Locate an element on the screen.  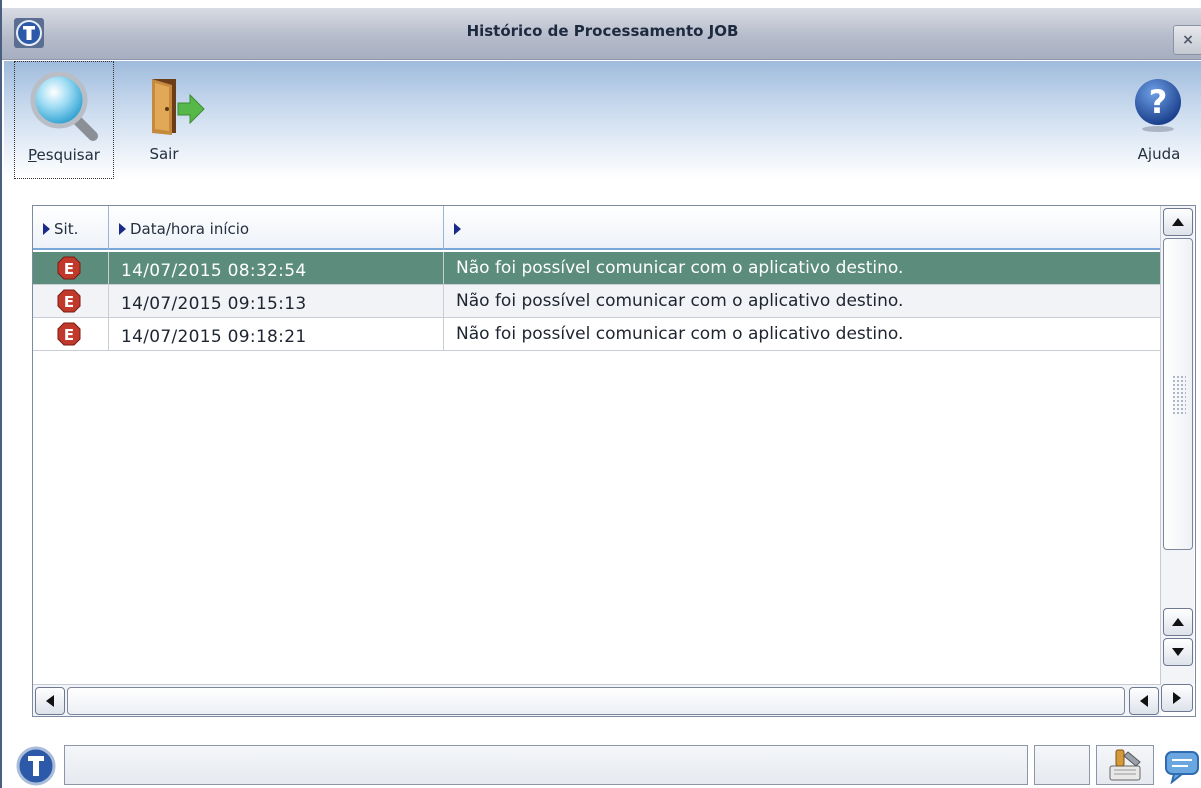
horizontal-scrollbar is located at coordinates (597, 700).